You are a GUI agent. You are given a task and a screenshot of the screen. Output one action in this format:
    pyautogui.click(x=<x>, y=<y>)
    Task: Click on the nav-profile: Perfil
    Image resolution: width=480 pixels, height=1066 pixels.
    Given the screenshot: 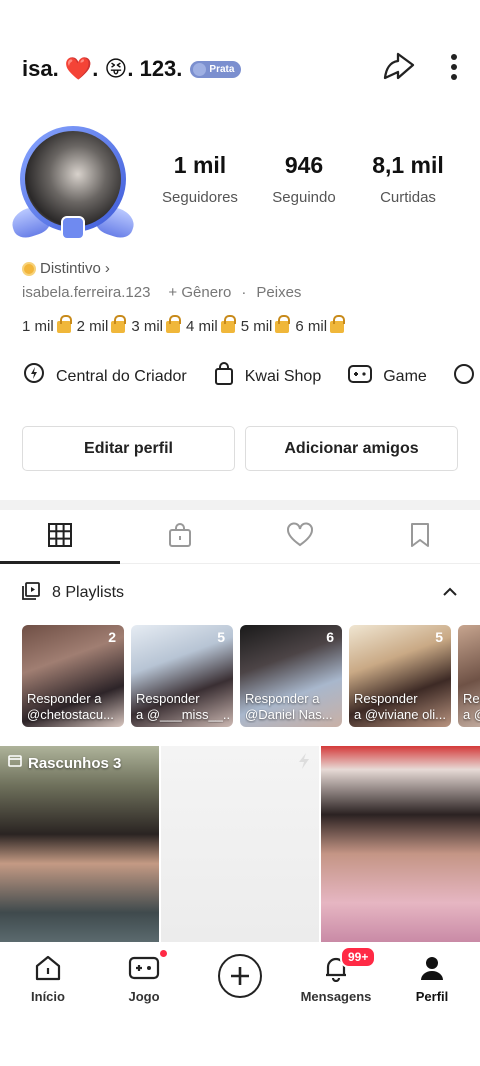 What is the action you would take?
    pyautogui.click(x=432, y=1004)
    